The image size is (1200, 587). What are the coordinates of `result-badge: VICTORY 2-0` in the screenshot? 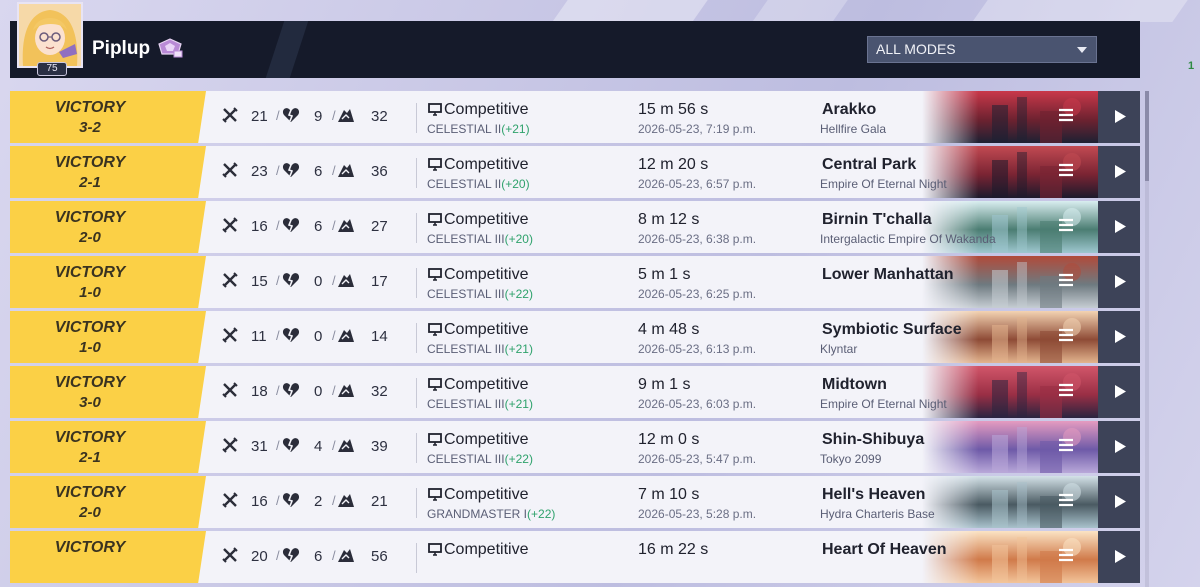 It's located at (108, 227).